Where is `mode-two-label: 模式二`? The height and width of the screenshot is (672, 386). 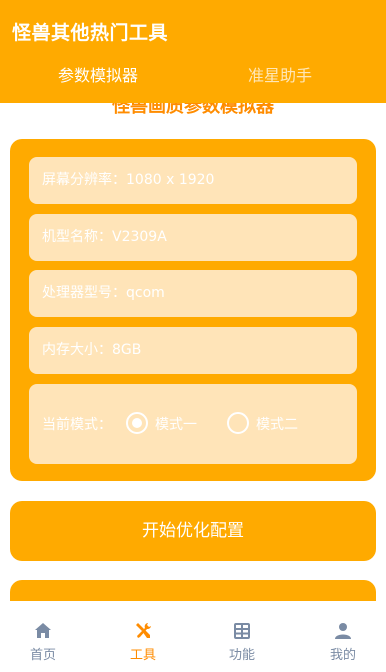
mode-two-label: 模式二 is located at coordinates (277, 424).